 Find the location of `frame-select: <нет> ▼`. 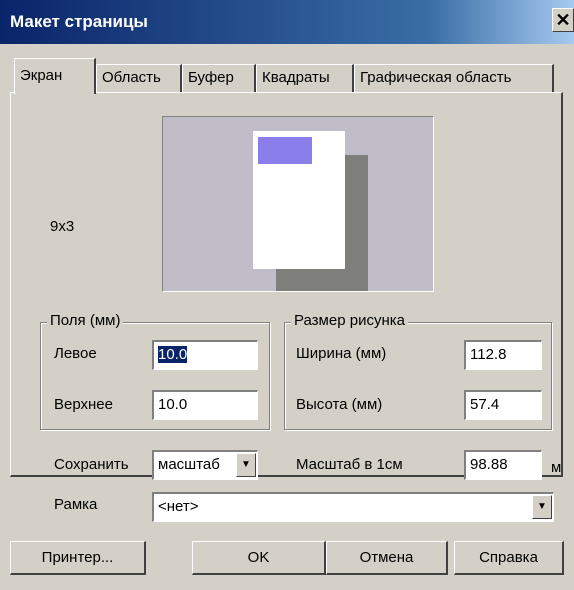

frame-select: <нет> ▼ is located at coordinates (353, 507).